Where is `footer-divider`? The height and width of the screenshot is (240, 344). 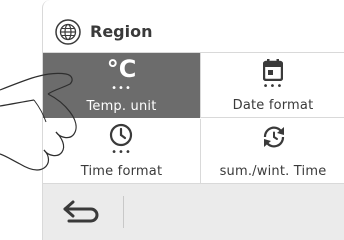 footer-divider is located at coordinates (123, 212).